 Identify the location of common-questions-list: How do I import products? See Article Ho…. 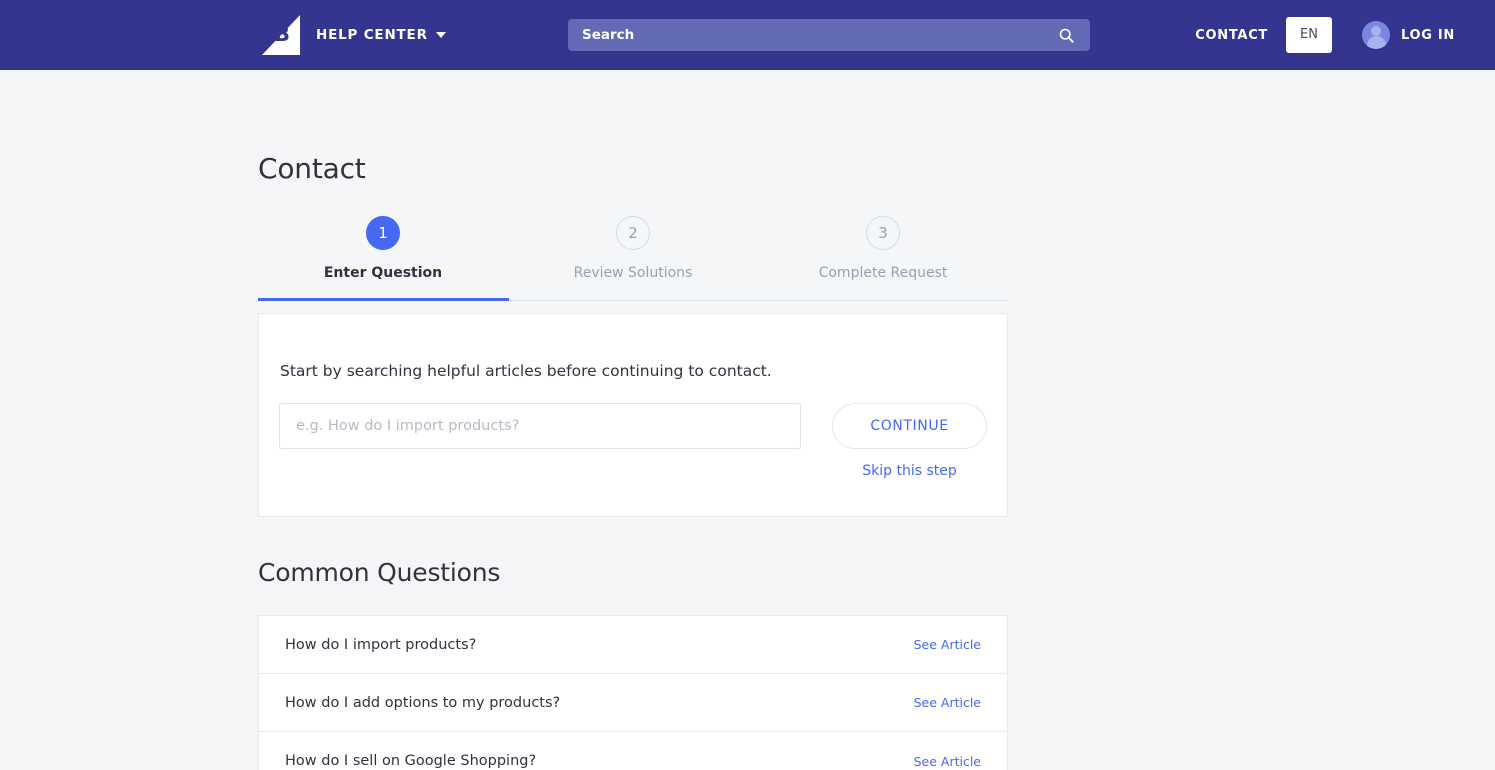
(633, 692).